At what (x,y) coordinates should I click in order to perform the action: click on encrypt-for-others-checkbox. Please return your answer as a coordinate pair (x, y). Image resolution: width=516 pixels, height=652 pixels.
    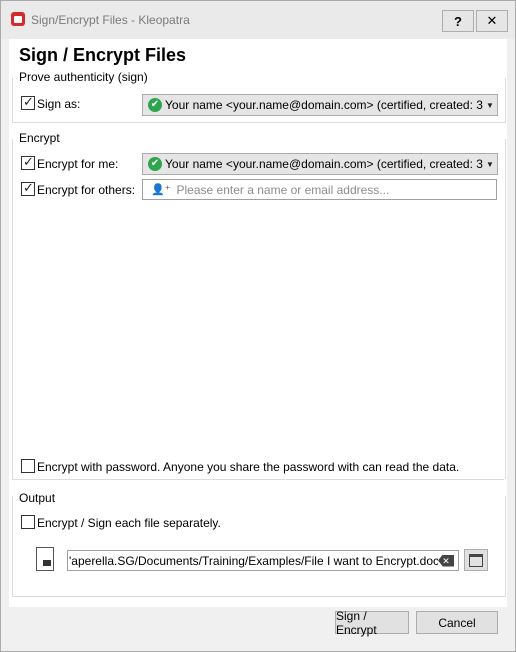
    Looking at the image, I should click on (28, 188).